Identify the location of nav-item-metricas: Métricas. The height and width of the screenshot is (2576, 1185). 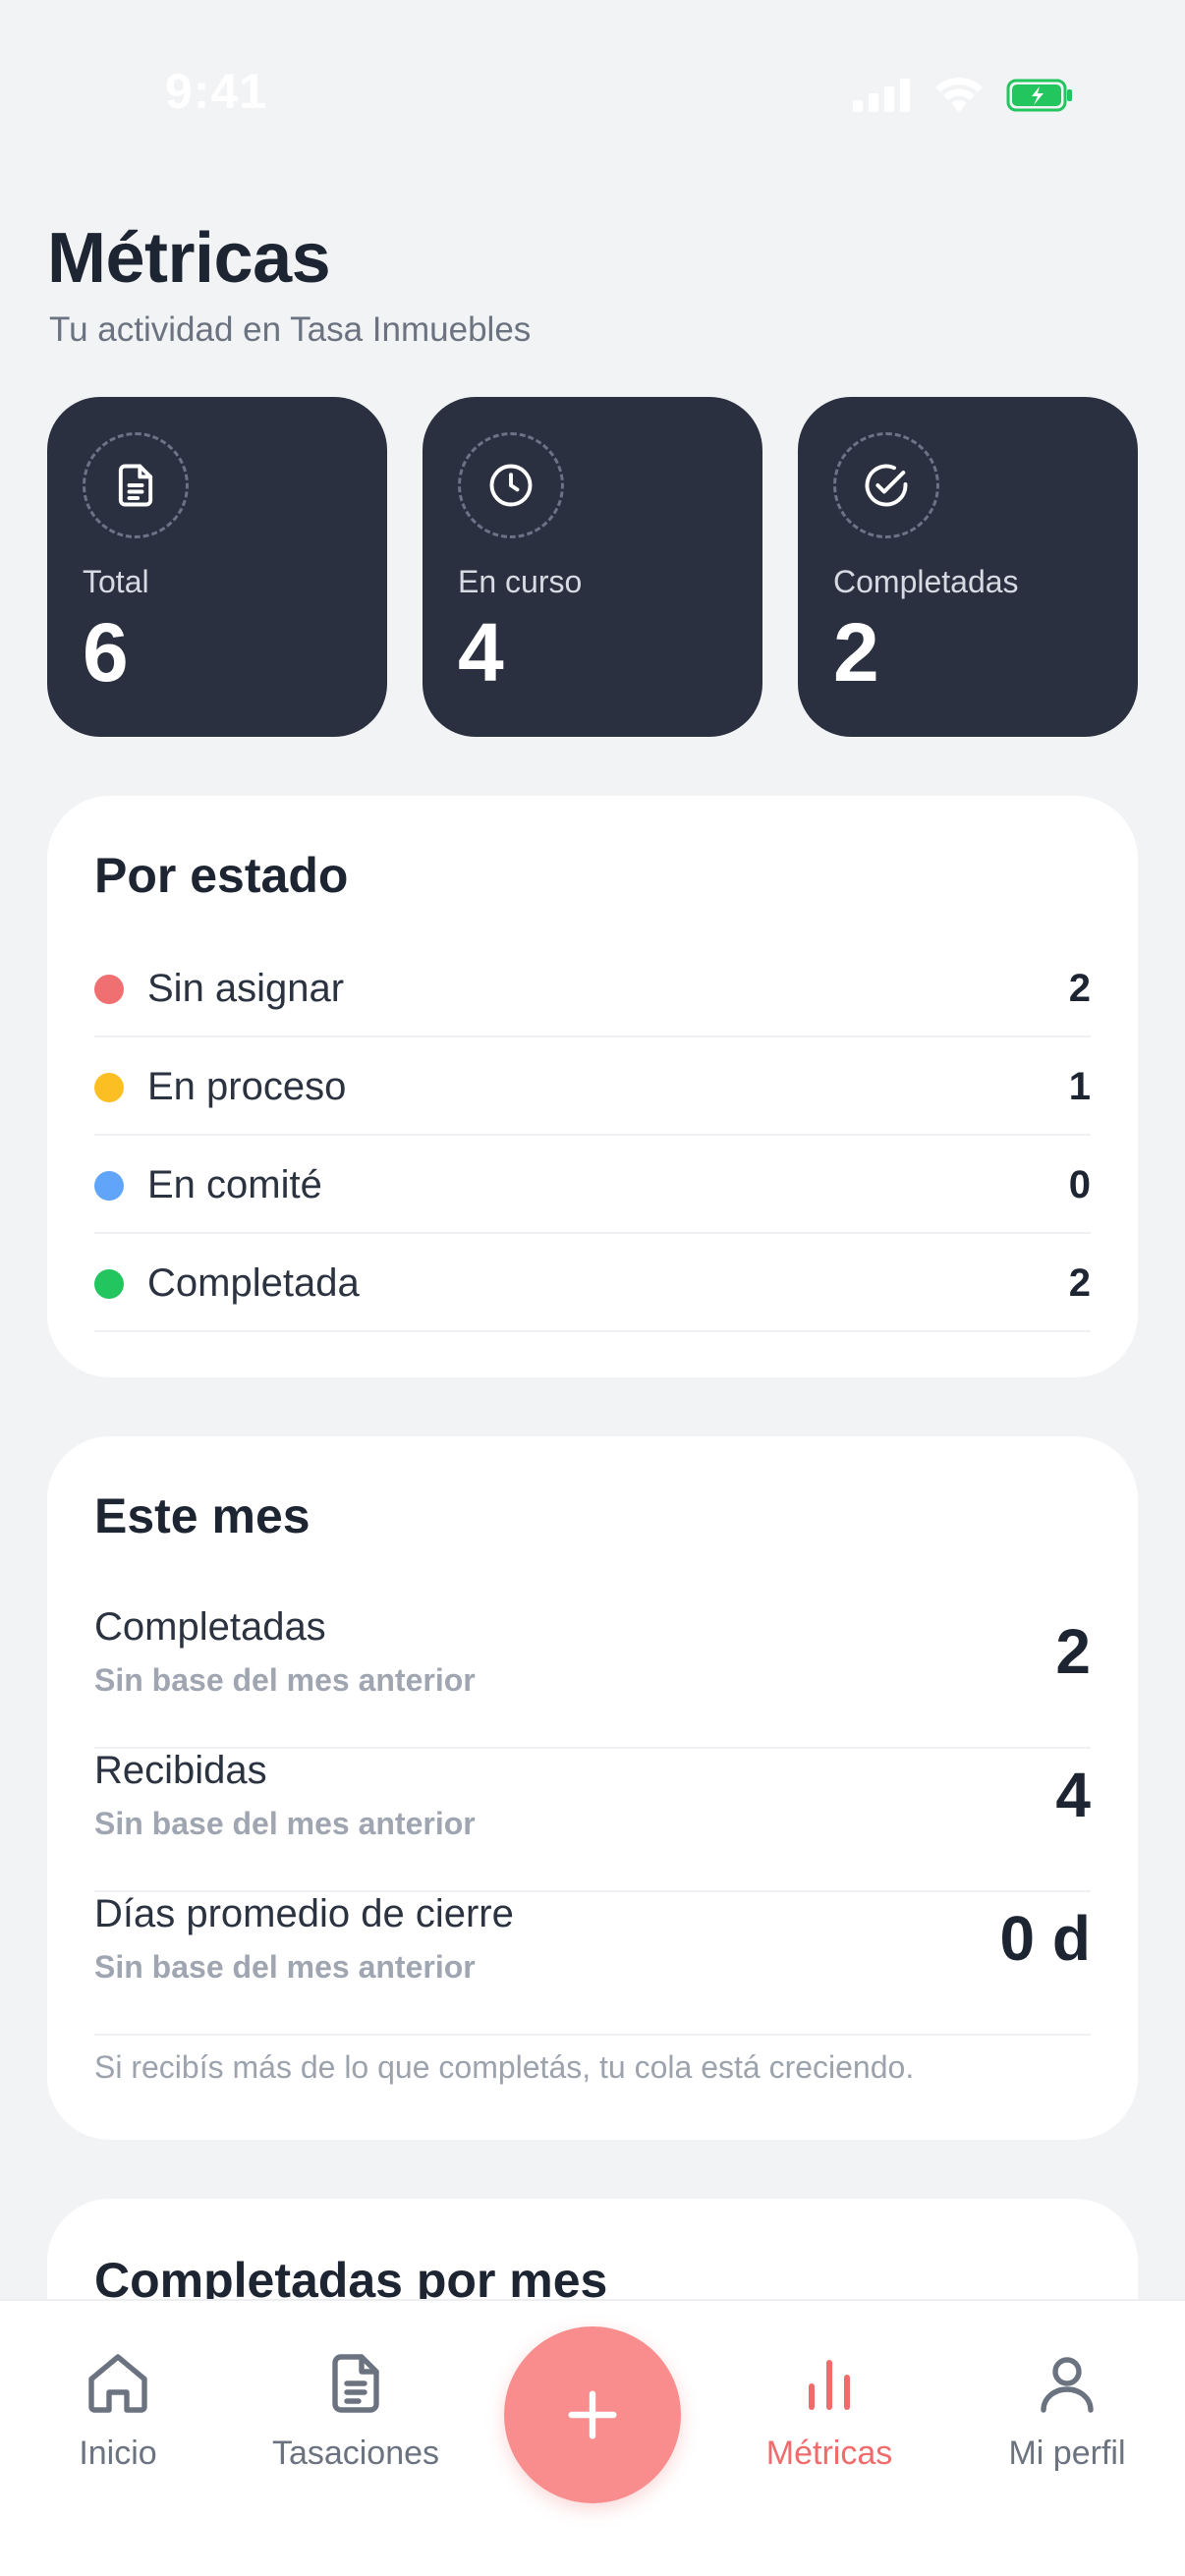
(829, 2422).